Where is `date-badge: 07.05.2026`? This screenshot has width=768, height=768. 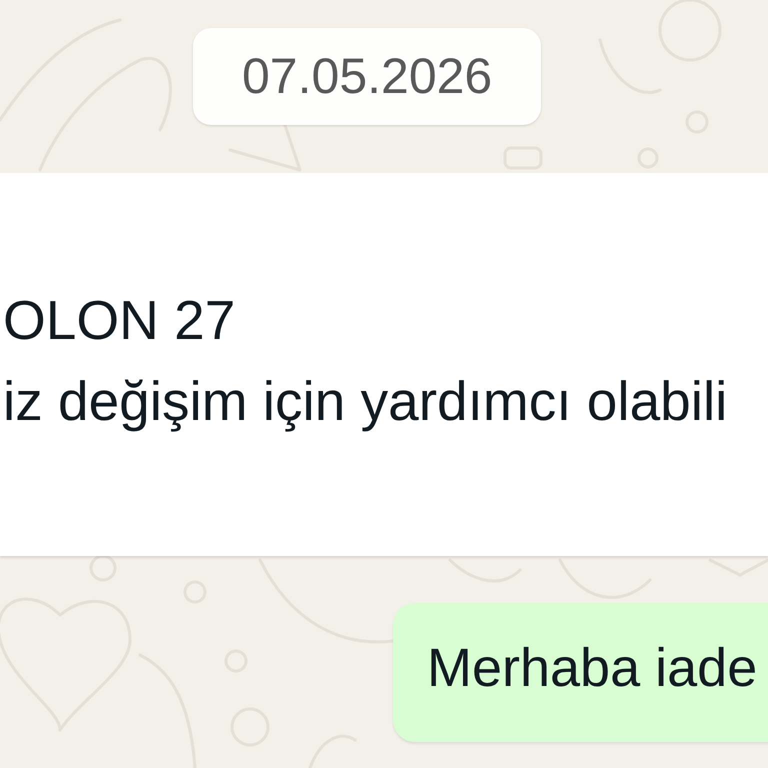
date-badge: 07.05.2026 is located at coordinates (367, 76).